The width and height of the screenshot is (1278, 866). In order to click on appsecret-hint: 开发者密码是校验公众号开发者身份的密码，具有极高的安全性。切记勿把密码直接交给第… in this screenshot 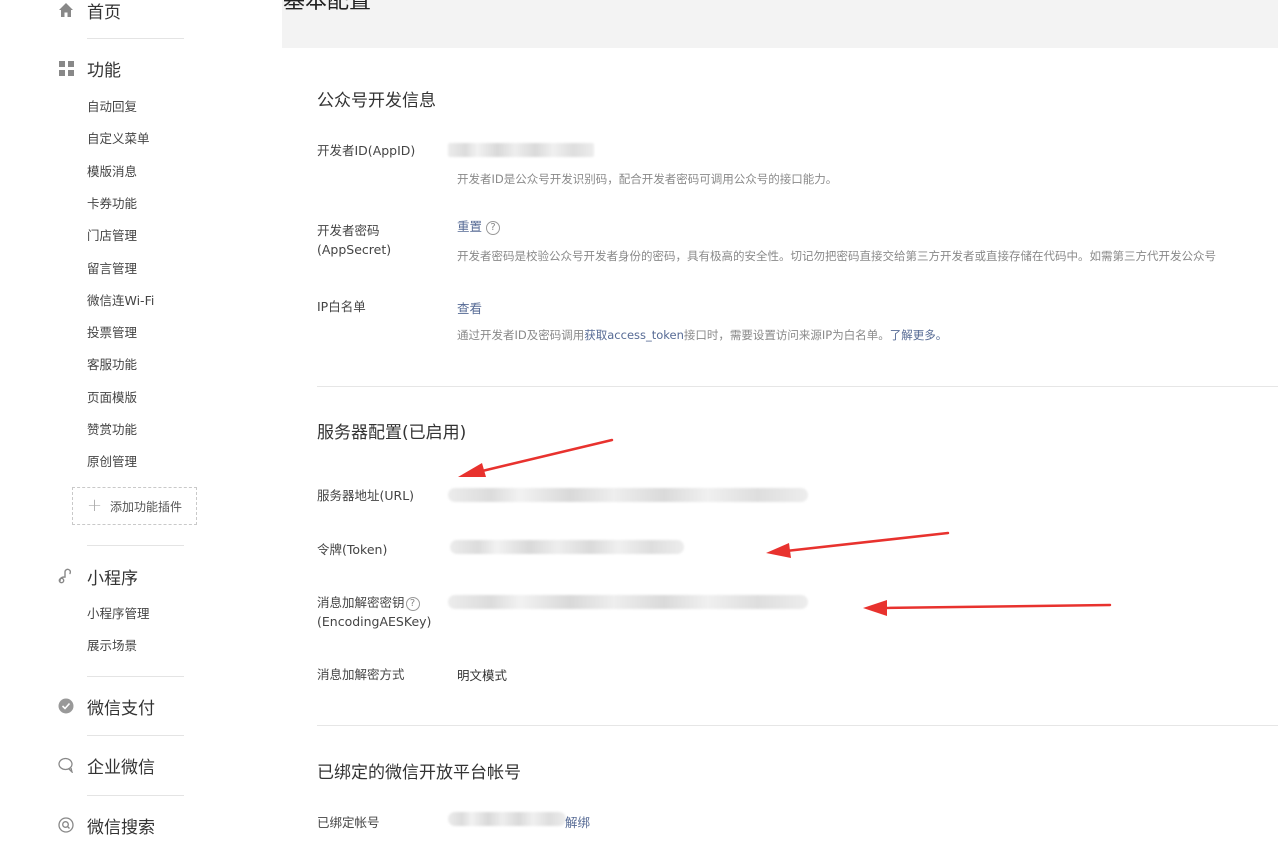, I will do `click(836, 256)`.